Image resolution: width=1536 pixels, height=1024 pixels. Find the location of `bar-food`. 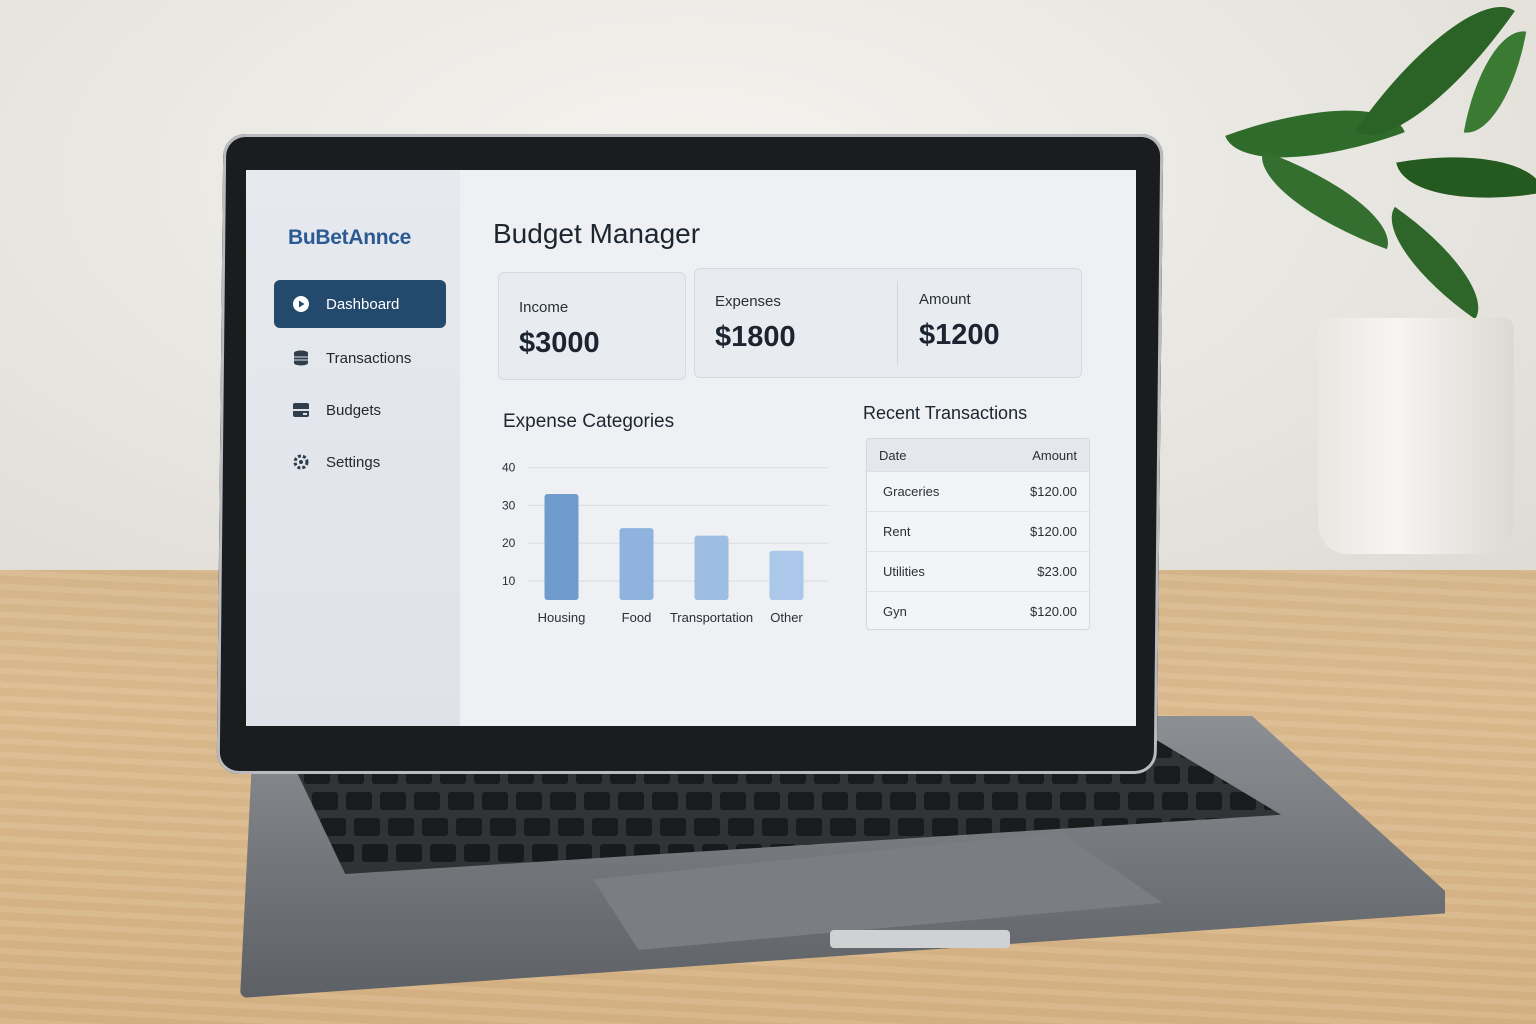

bar-food is located at coordinates (636, 564).